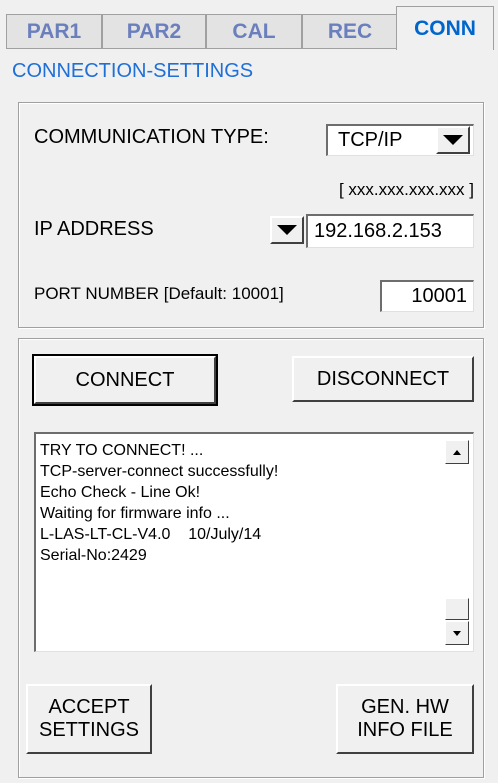 The width and height of the screenshot is (498, 783). Describe the element at coordinates (383, 379) in the screenshot. I see `disconnect-button: DISCONNECT` at that location.